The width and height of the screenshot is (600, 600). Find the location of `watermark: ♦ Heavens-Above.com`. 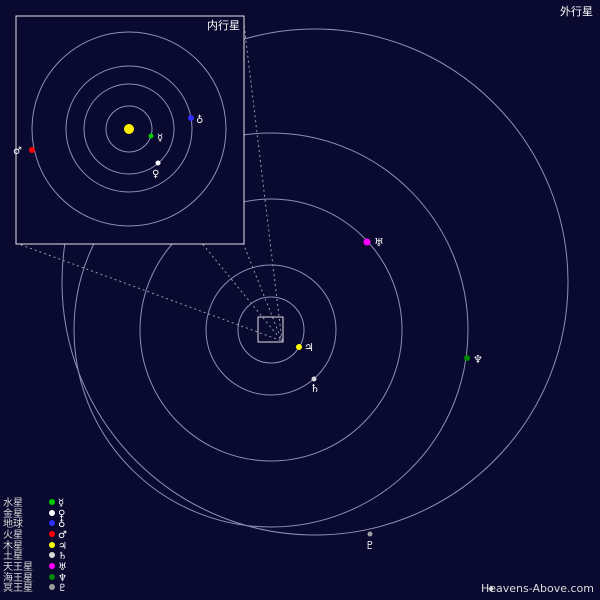

watermark: ♦ Heavens-Above.com is located at coordinates (537, 588).